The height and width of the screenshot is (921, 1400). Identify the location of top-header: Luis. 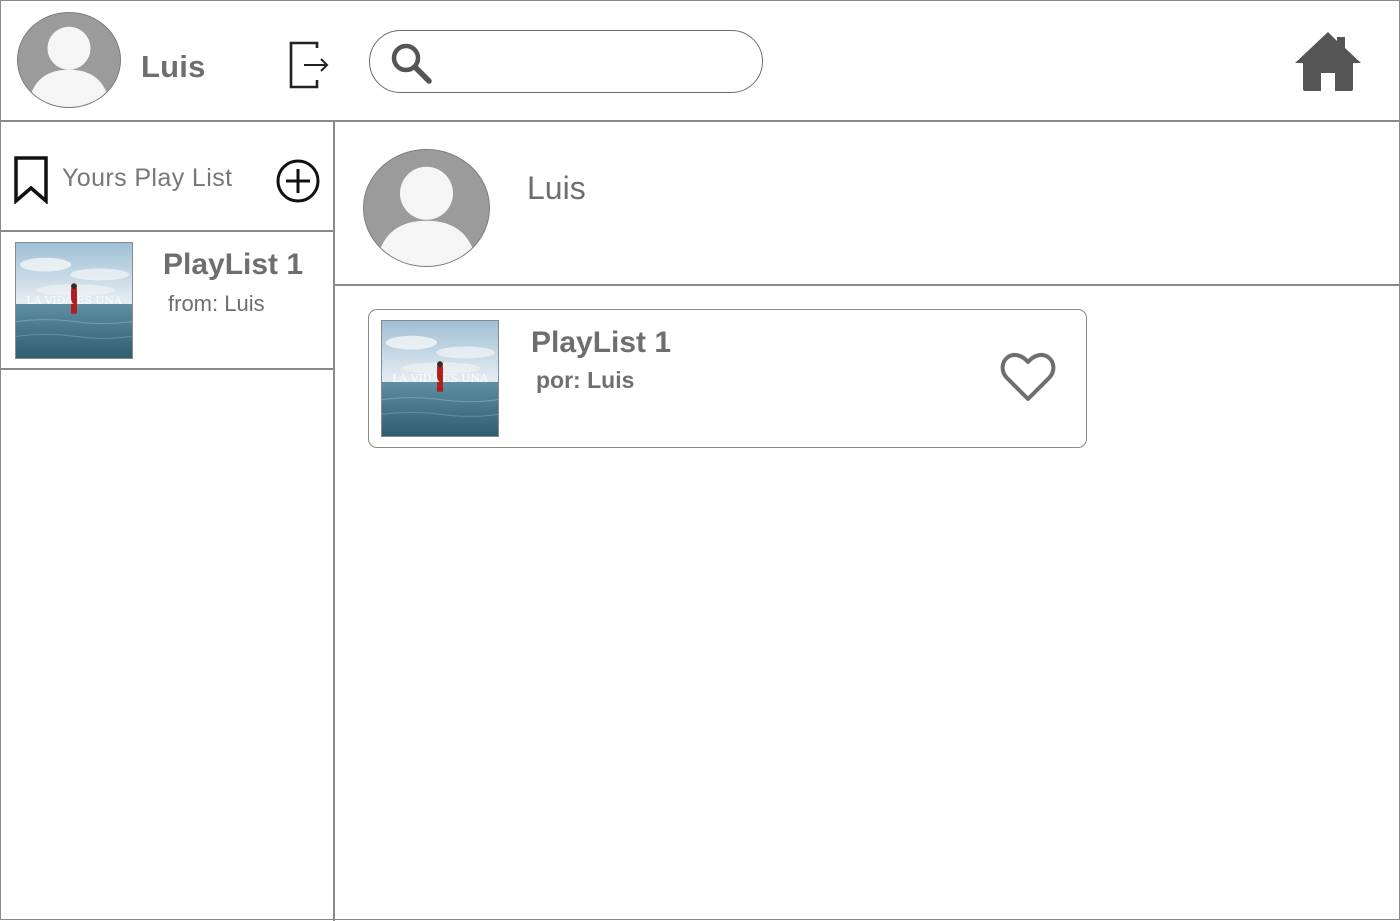
(700, 61).